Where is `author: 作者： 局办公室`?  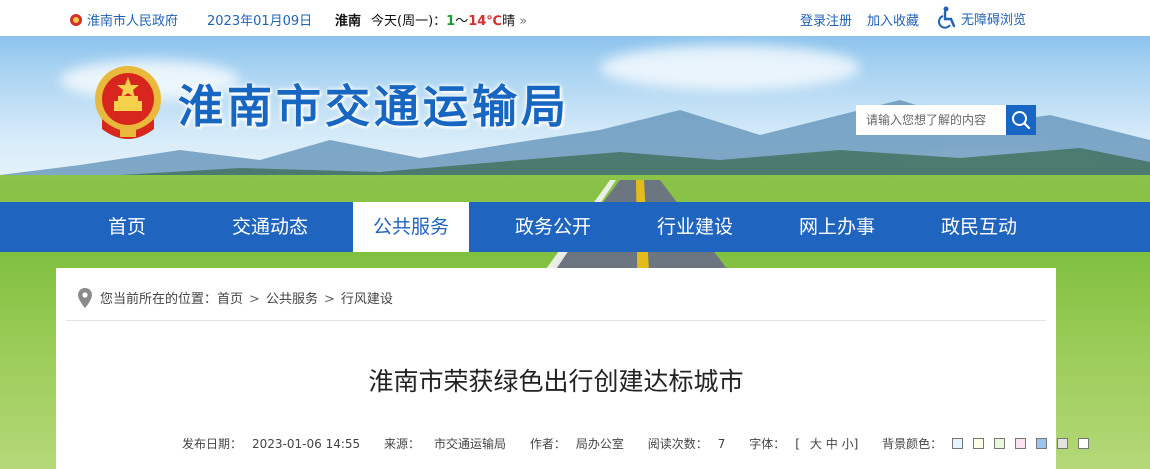
author: 作者： 局办公室 is located at coordinates (582, 444).